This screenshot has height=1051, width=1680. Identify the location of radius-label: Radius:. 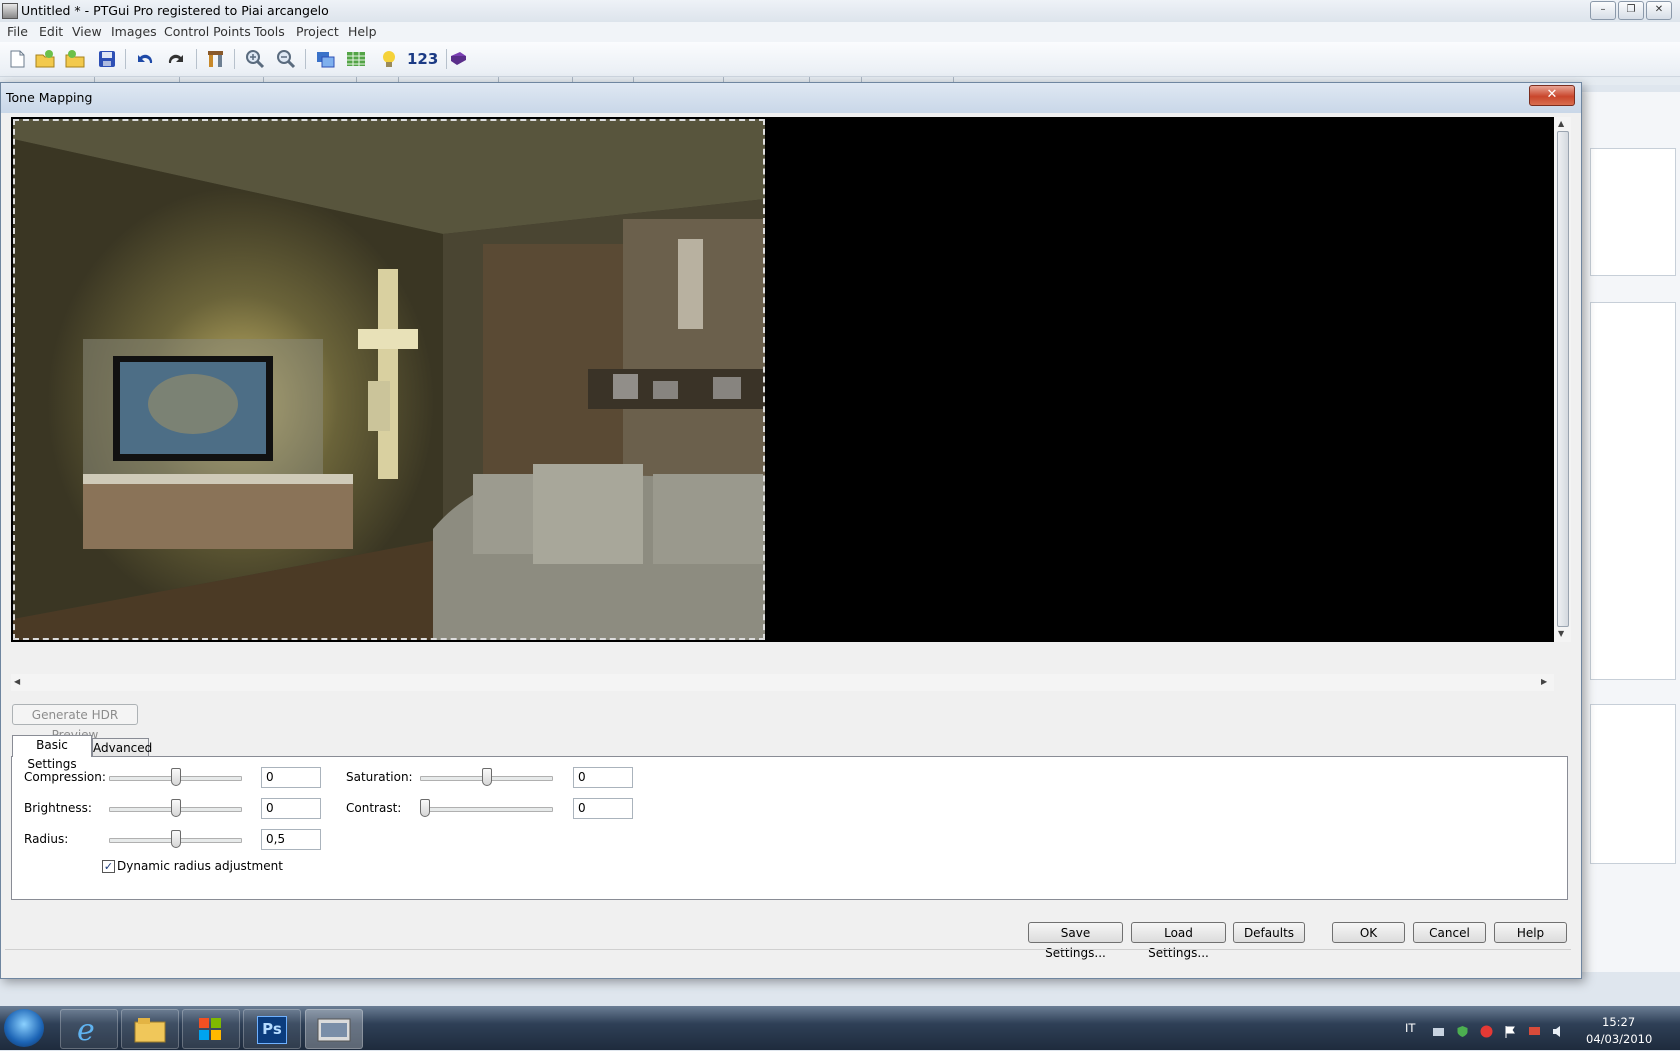
(46, 839).